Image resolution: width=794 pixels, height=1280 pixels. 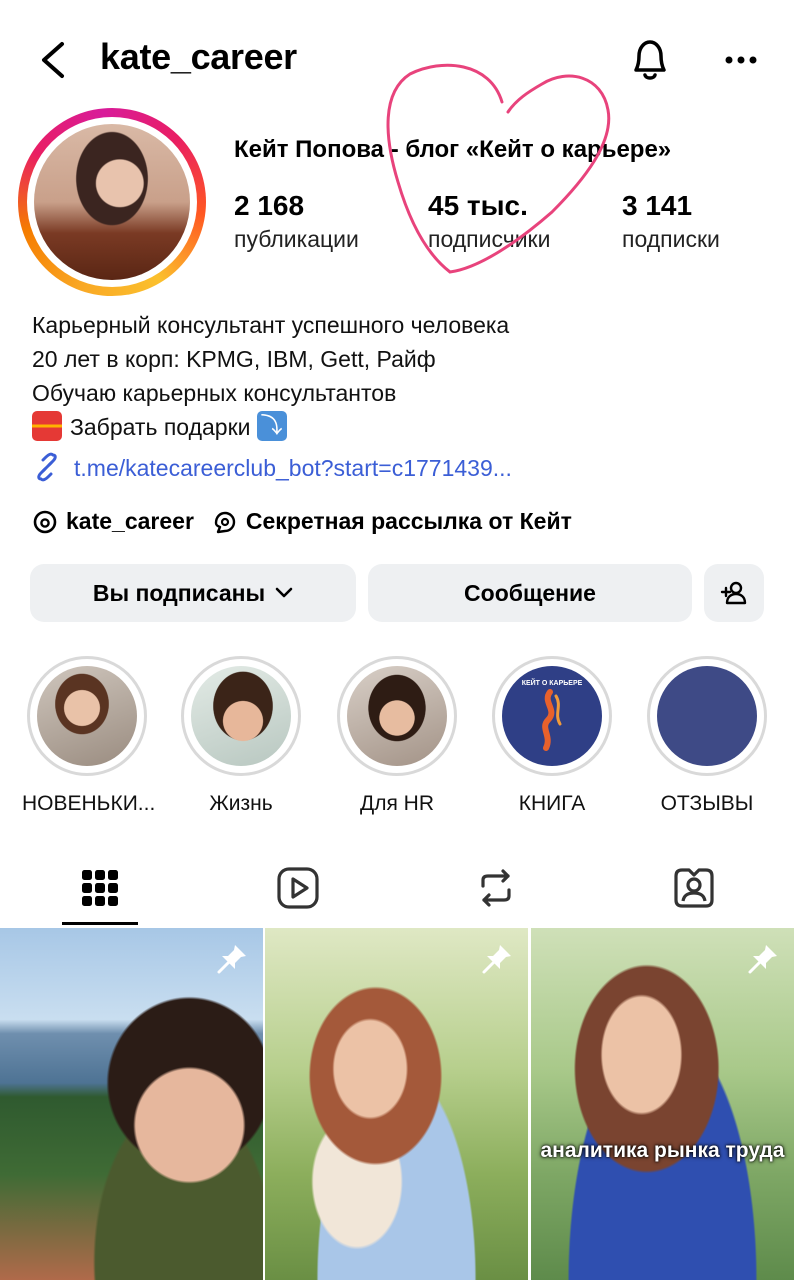 I want to click on bio-gift-line: Забрать подарки, so click(x=270, y=427).